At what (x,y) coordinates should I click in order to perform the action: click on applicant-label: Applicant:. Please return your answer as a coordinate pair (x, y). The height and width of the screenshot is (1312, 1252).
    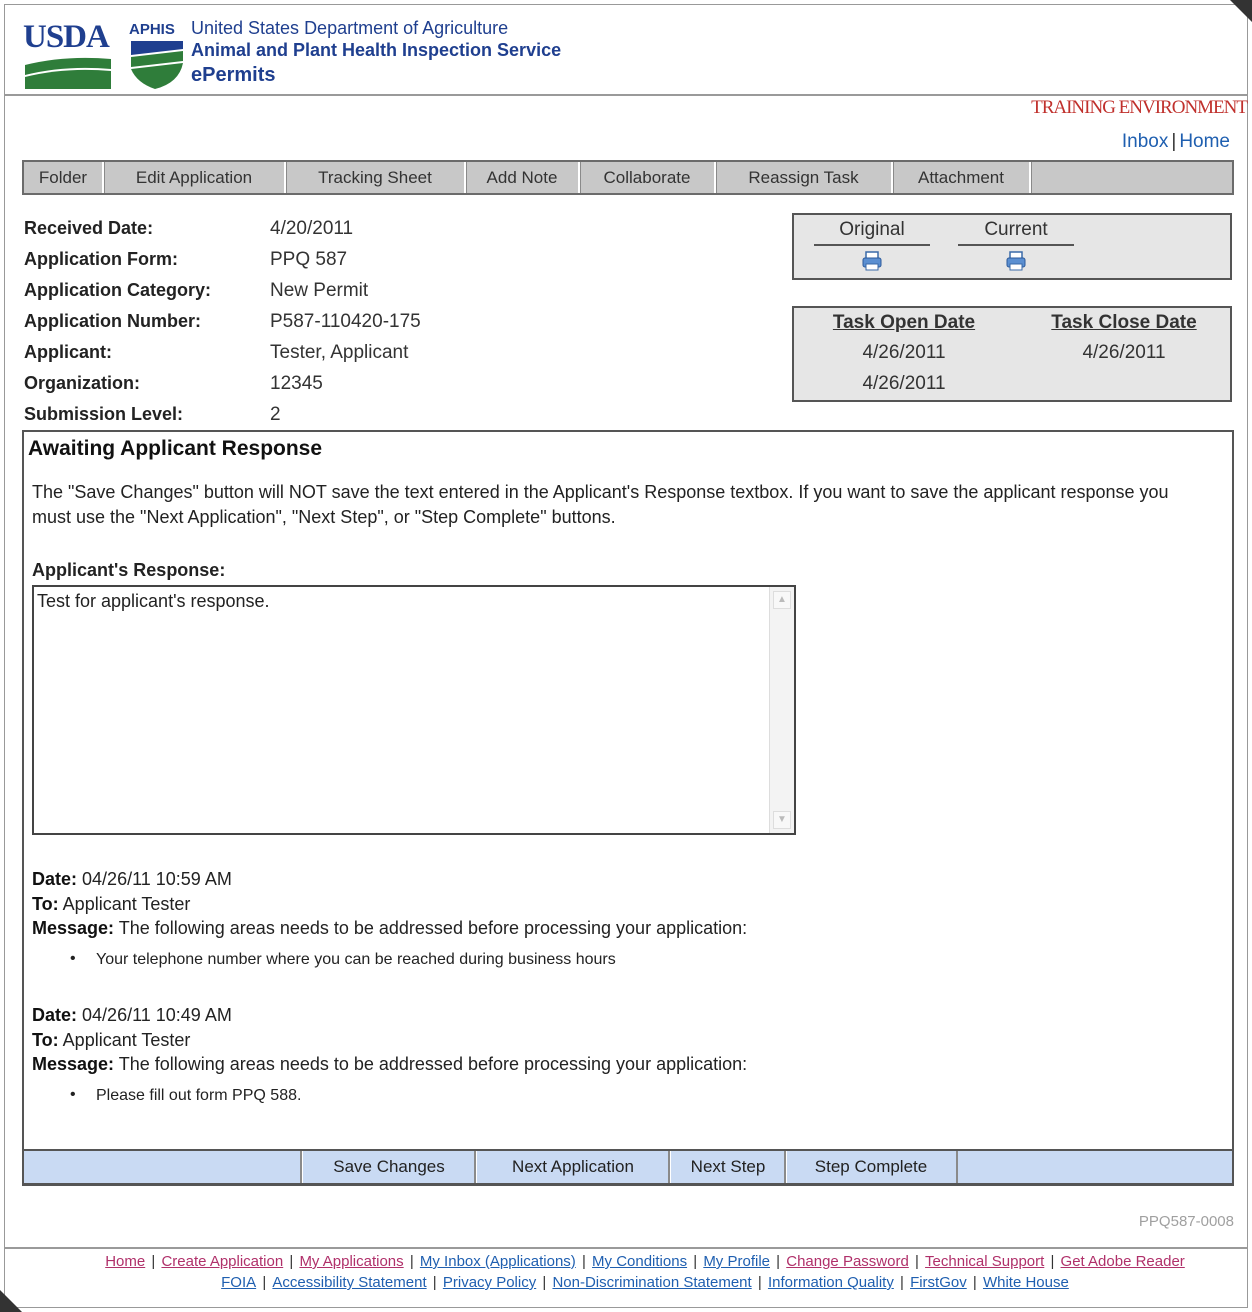
    Looking at the image, I should click on (68, 352).